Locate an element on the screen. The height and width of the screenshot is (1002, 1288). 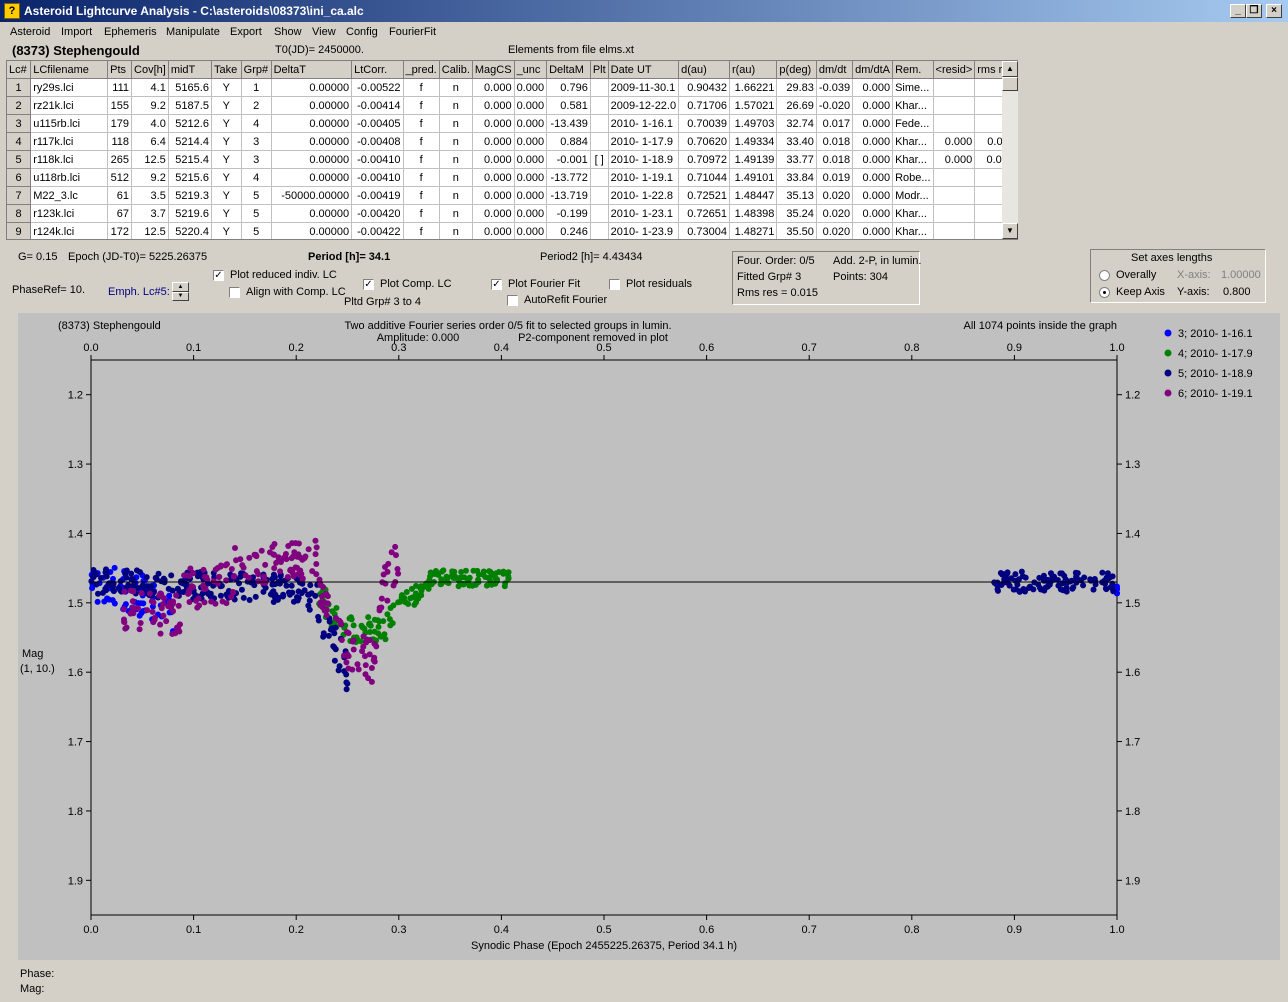
x-axis-value: 1.00000 is located at coordinates (1241, 275).